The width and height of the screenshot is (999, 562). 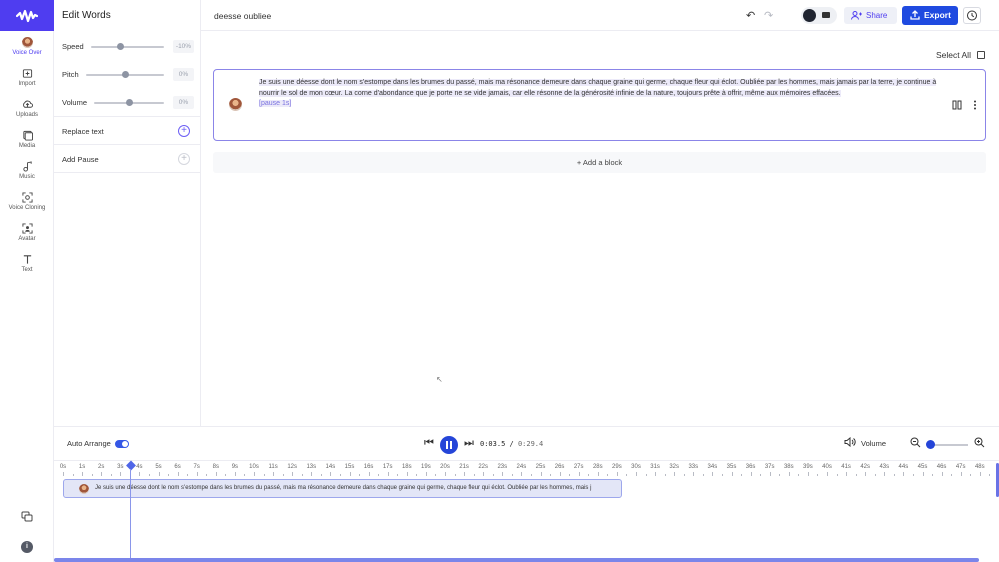 What do you see at coordinates (129, 102) in the screenshot?
I see `volume-slider-handle` at bounding box center [129, 102].